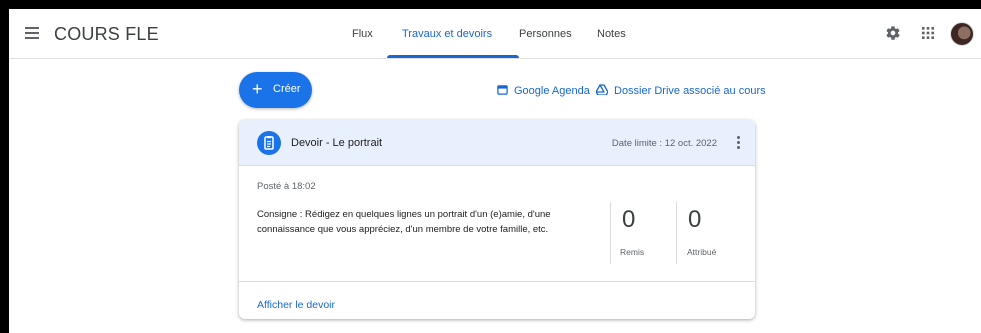 The image size is (981, 333). I want to click on tab-classwork: Travaux et devoirs, so click(447, 34).